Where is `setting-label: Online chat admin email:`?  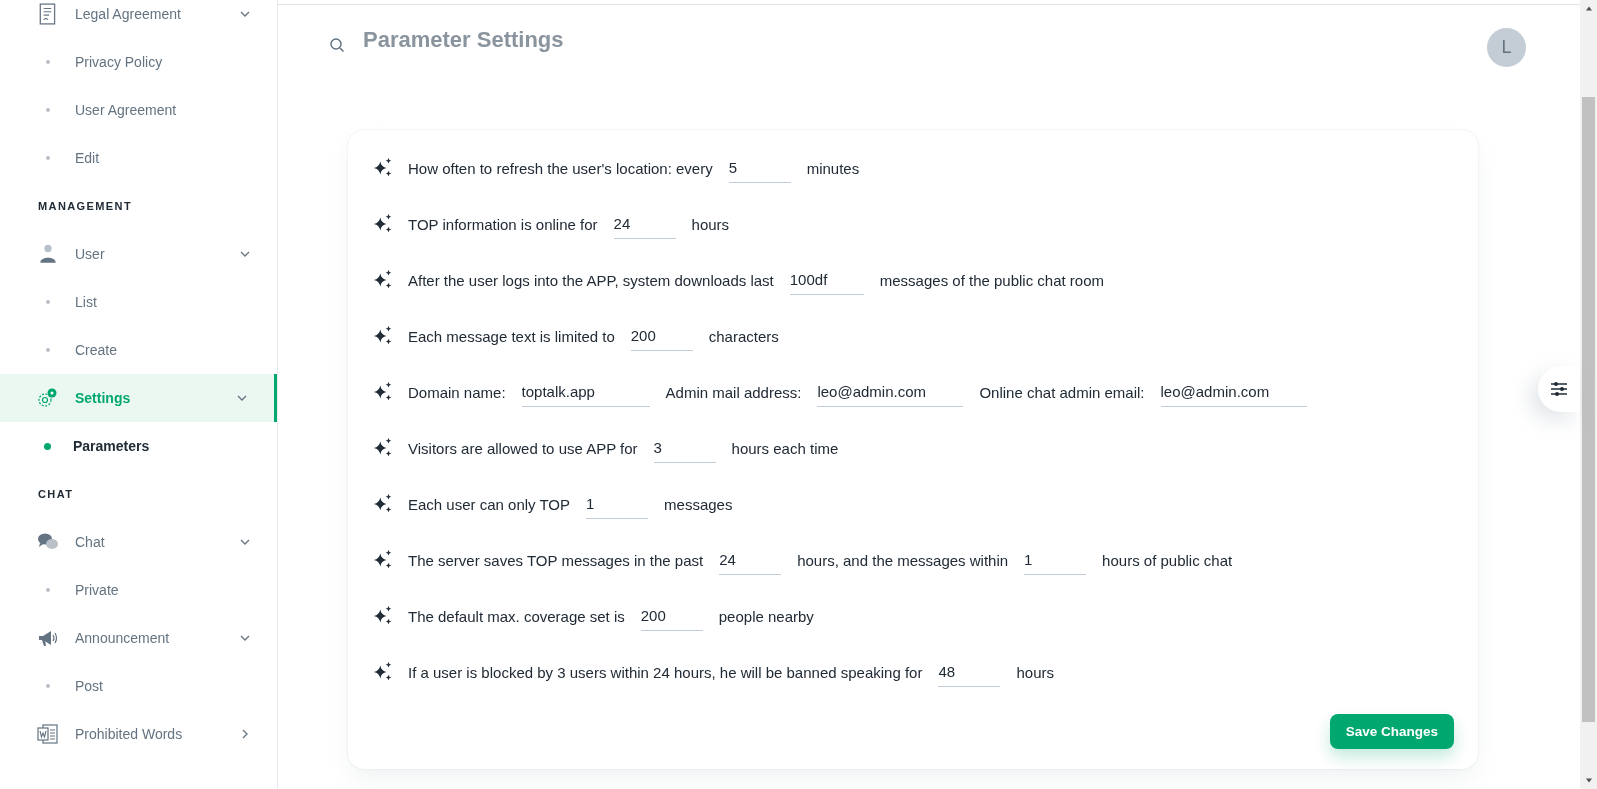 setting-label: Online chat admin email: is located at coordinates (1062, 392).